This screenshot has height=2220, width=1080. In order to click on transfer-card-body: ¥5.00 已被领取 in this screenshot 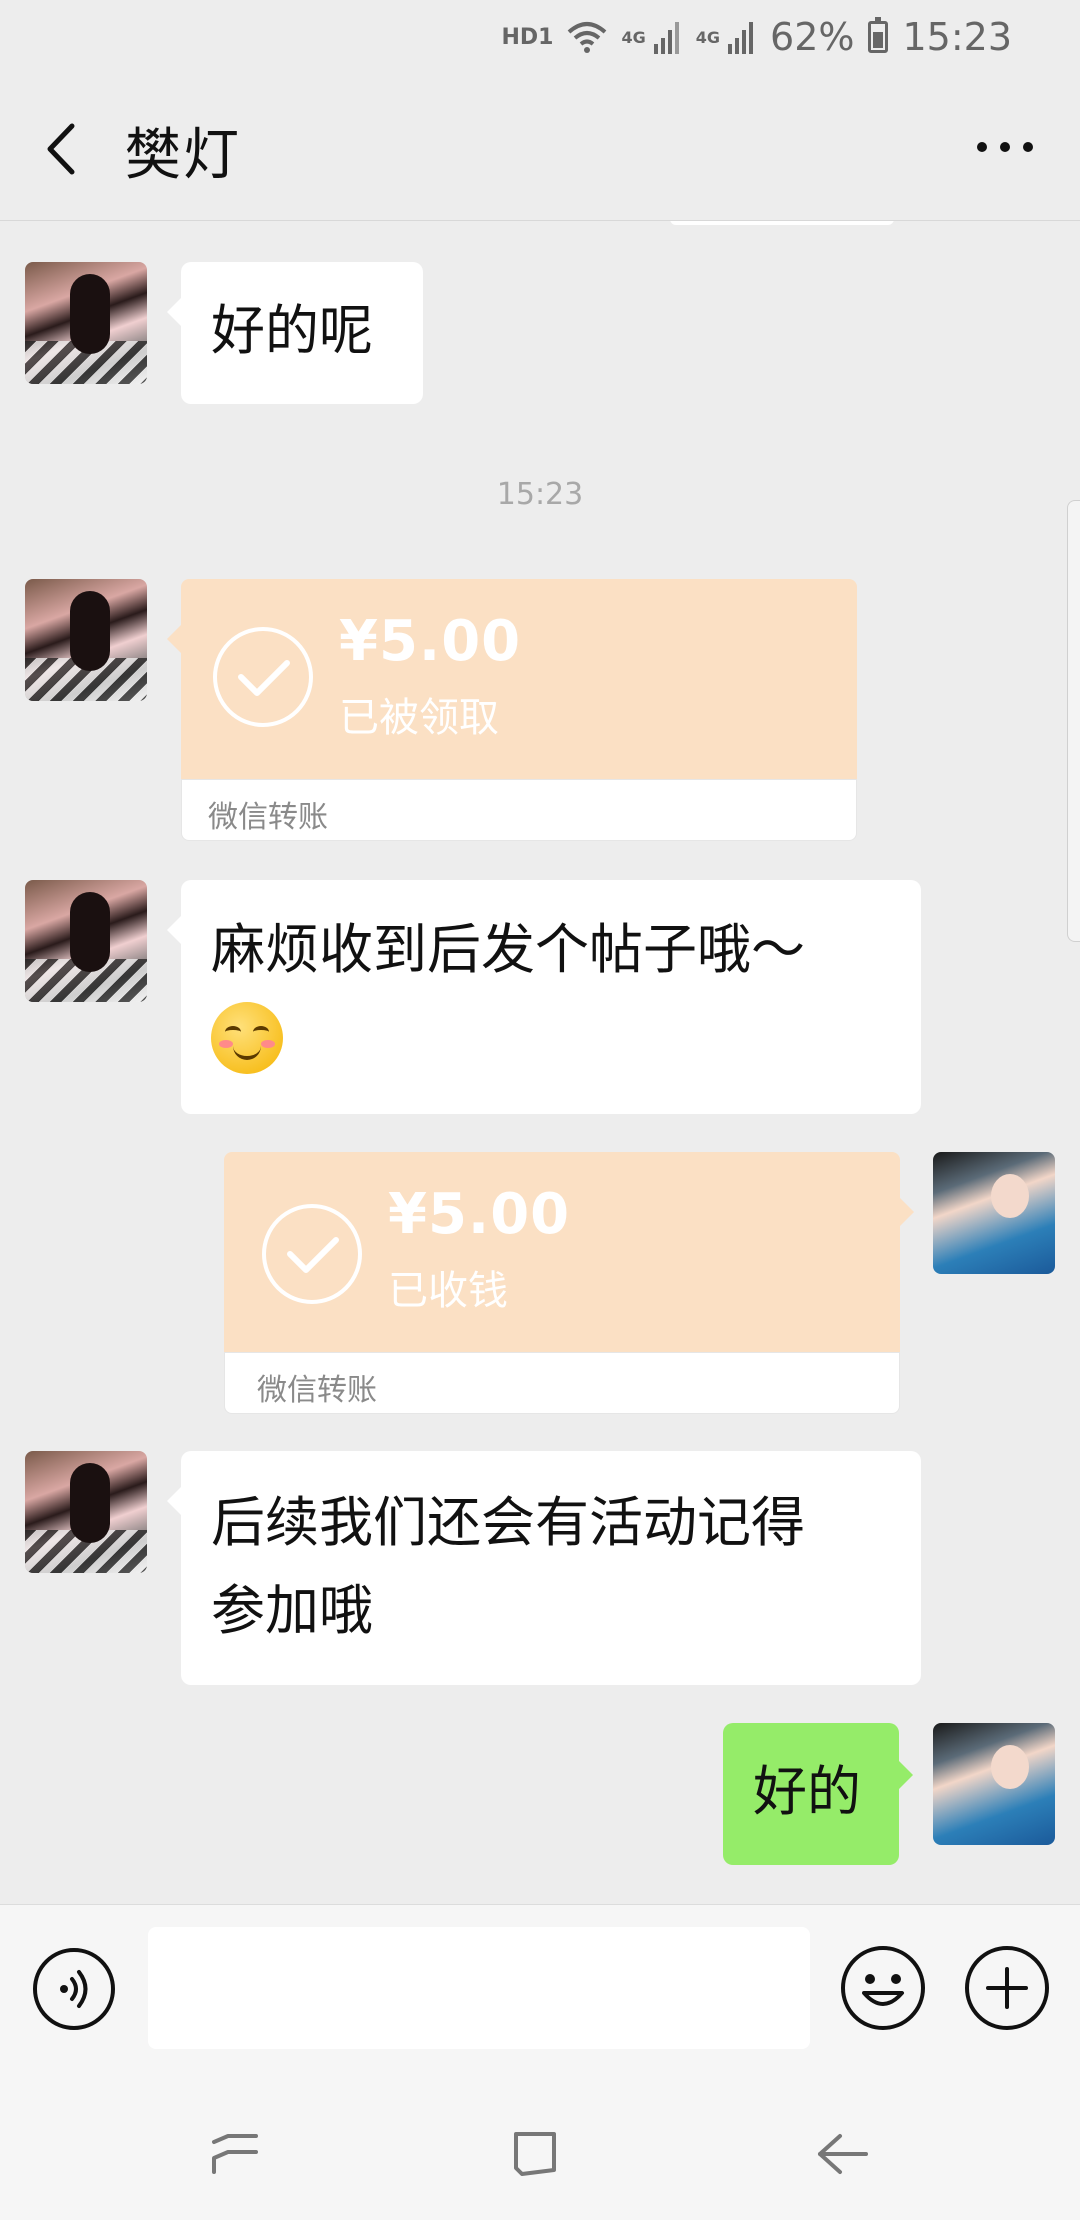, I will do `click(519, 679)`.